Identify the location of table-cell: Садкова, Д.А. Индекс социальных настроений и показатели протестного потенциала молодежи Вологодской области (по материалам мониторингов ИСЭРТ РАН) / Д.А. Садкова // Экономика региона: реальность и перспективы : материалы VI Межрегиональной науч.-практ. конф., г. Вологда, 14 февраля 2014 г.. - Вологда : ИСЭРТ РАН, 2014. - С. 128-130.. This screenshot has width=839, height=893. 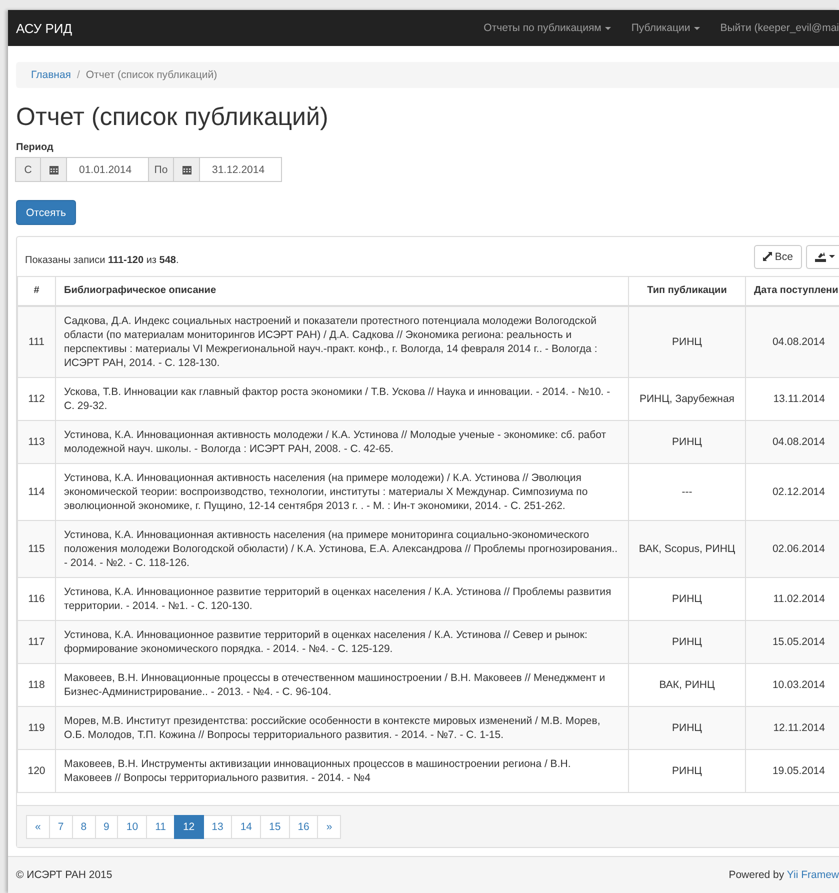
(342, 342).